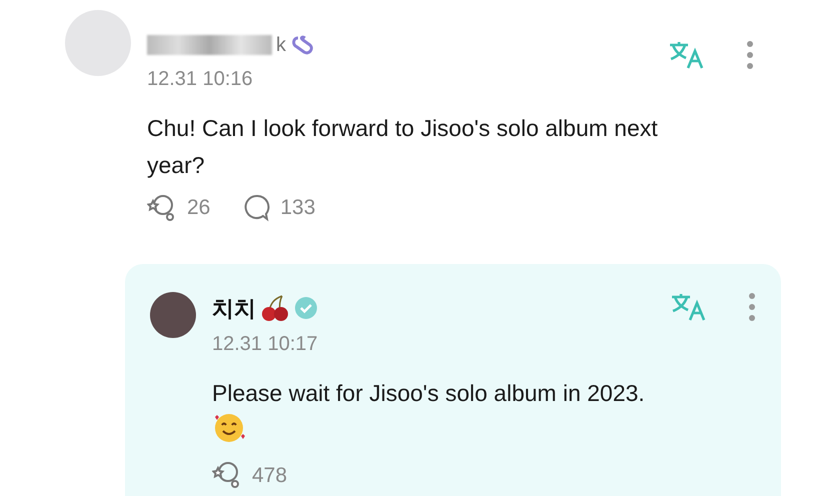 This screenshot has height=496, width=829. Describe the element at coordinates (281, 45) in the screenshot. I see `username: k` at that location.